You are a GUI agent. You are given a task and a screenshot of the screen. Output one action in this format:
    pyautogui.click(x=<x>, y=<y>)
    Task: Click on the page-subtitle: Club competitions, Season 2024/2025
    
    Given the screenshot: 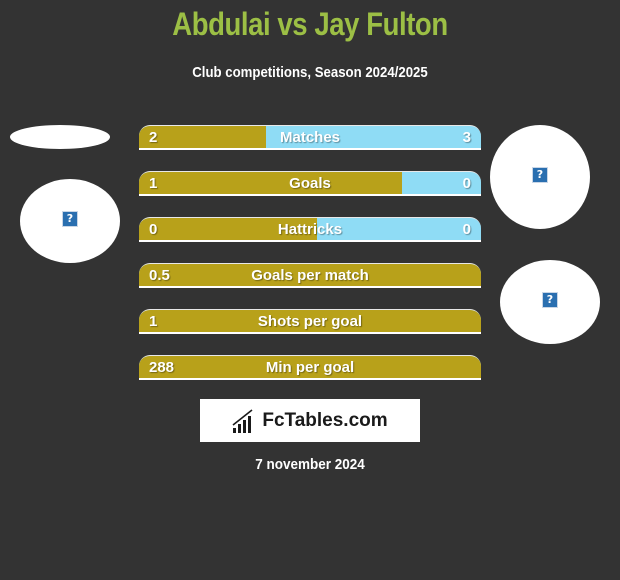 What is the action you would take?
    pyautogui.click(x=310, y=72)
    